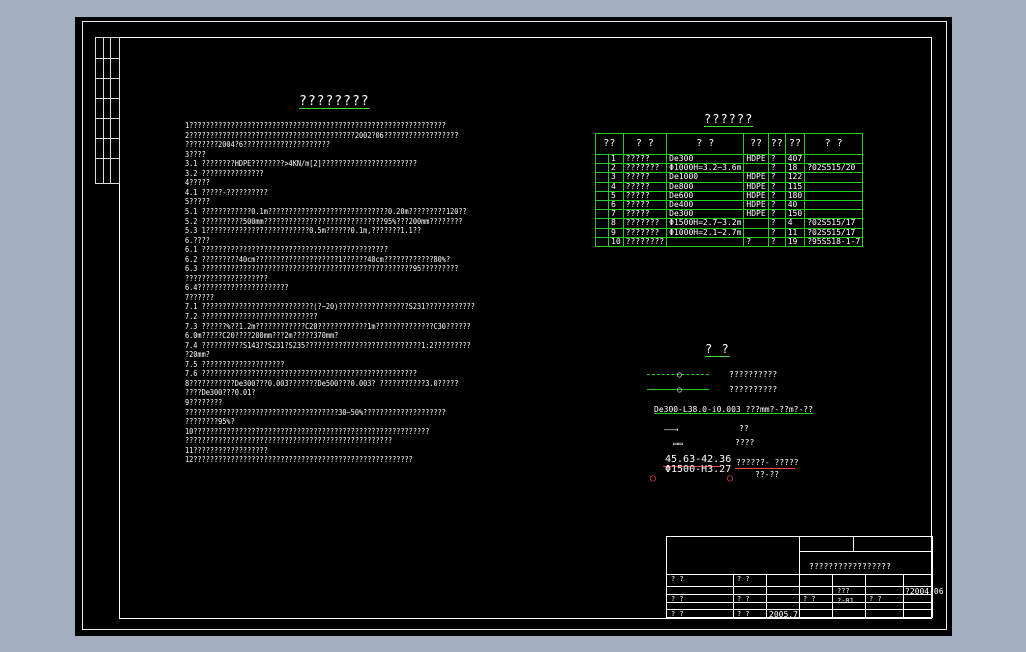 This screenshot has height=652, width=1026. Describe the element at coordinates (744, 428) in the screenshot. I see `legend-item: ??` at that location.